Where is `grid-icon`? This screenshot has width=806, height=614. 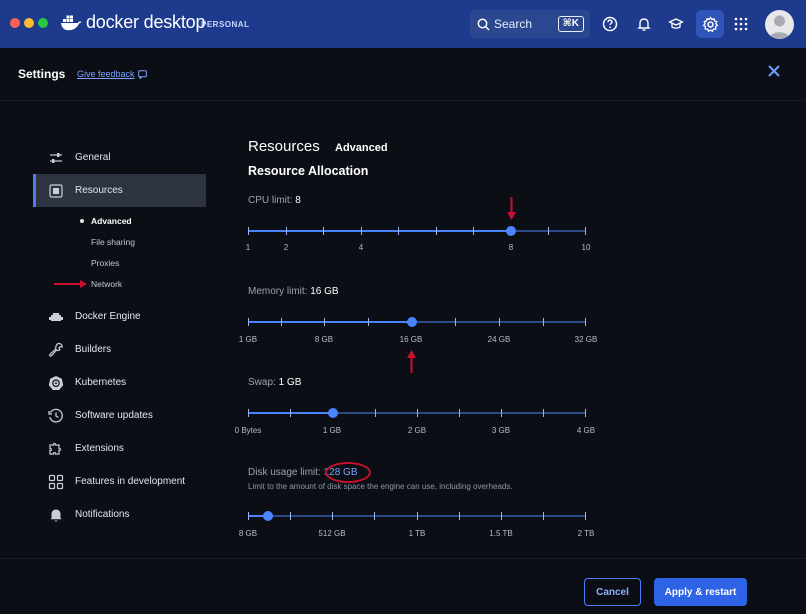
grid-icon is located at coordinates (56, 482).